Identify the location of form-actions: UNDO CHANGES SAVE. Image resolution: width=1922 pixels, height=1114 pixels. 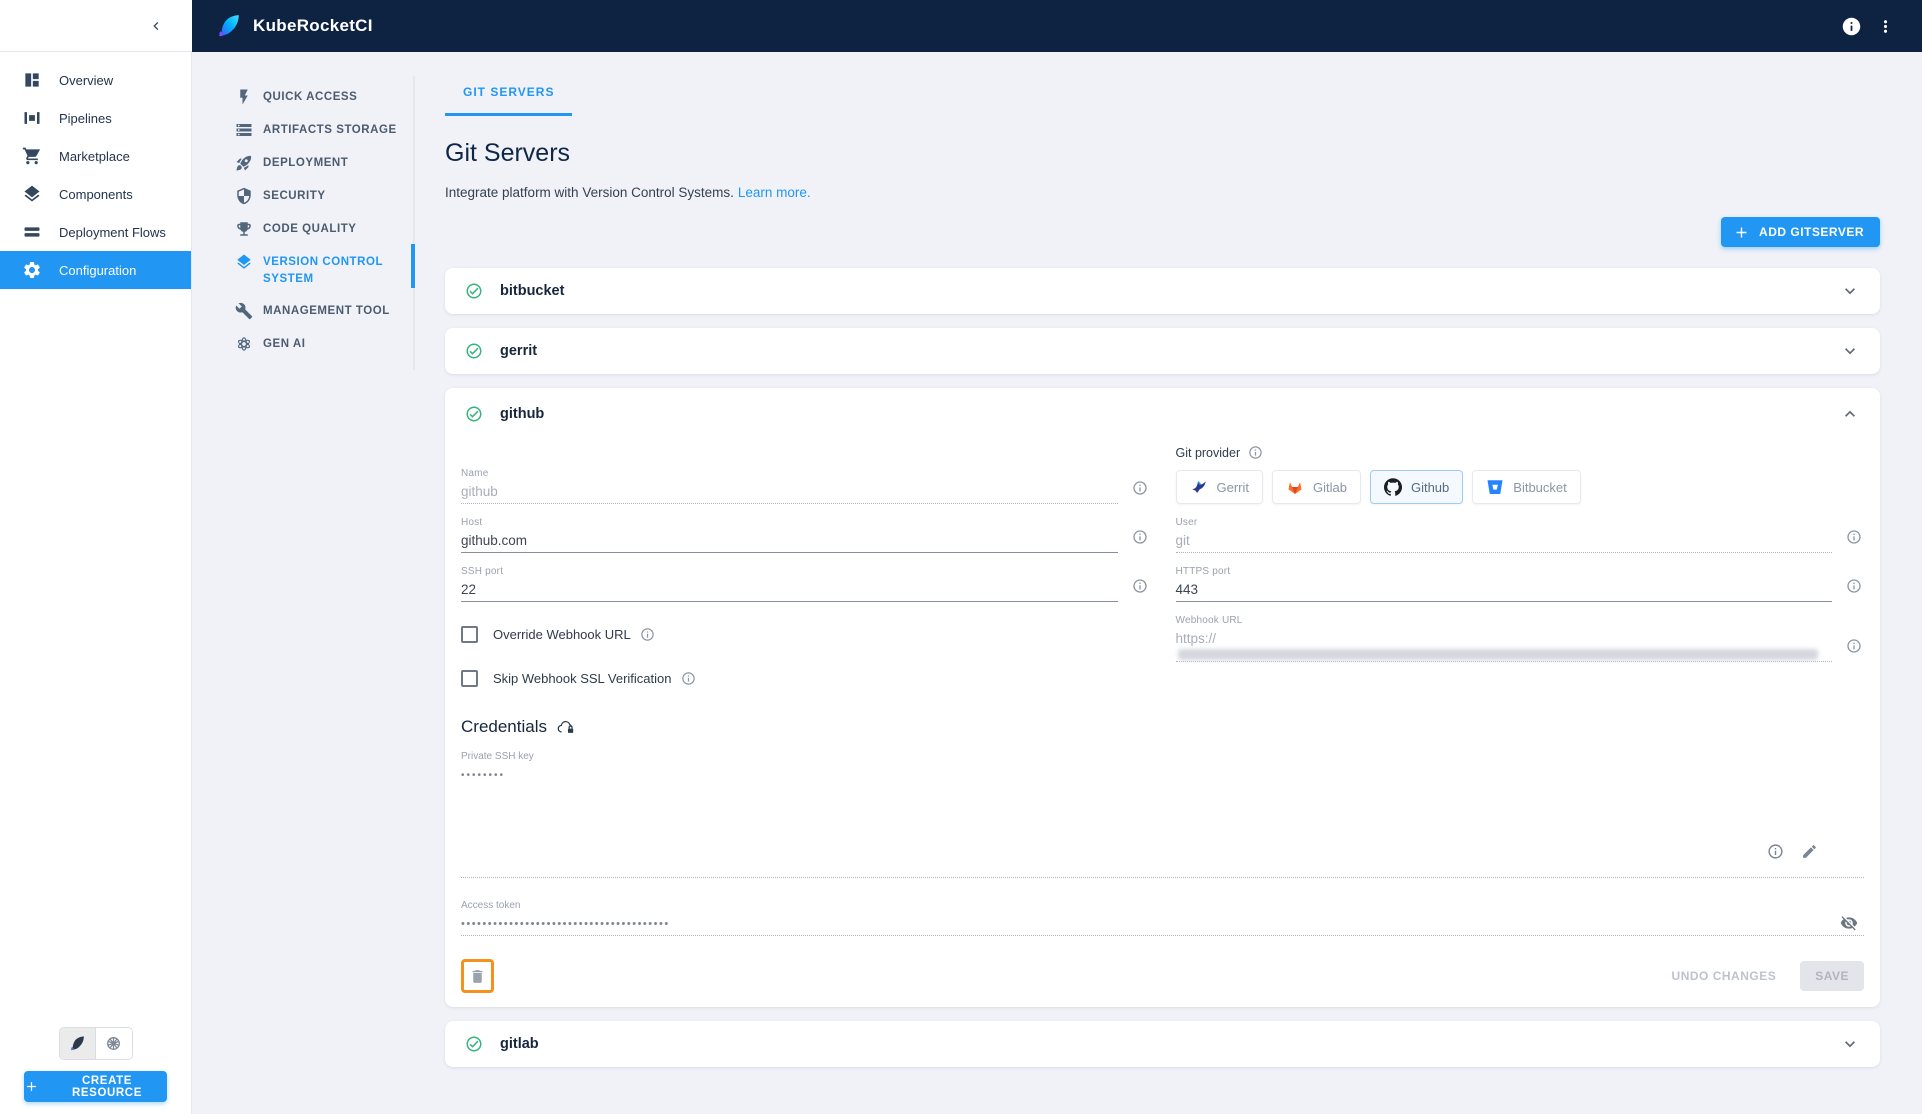
(1162, 976).